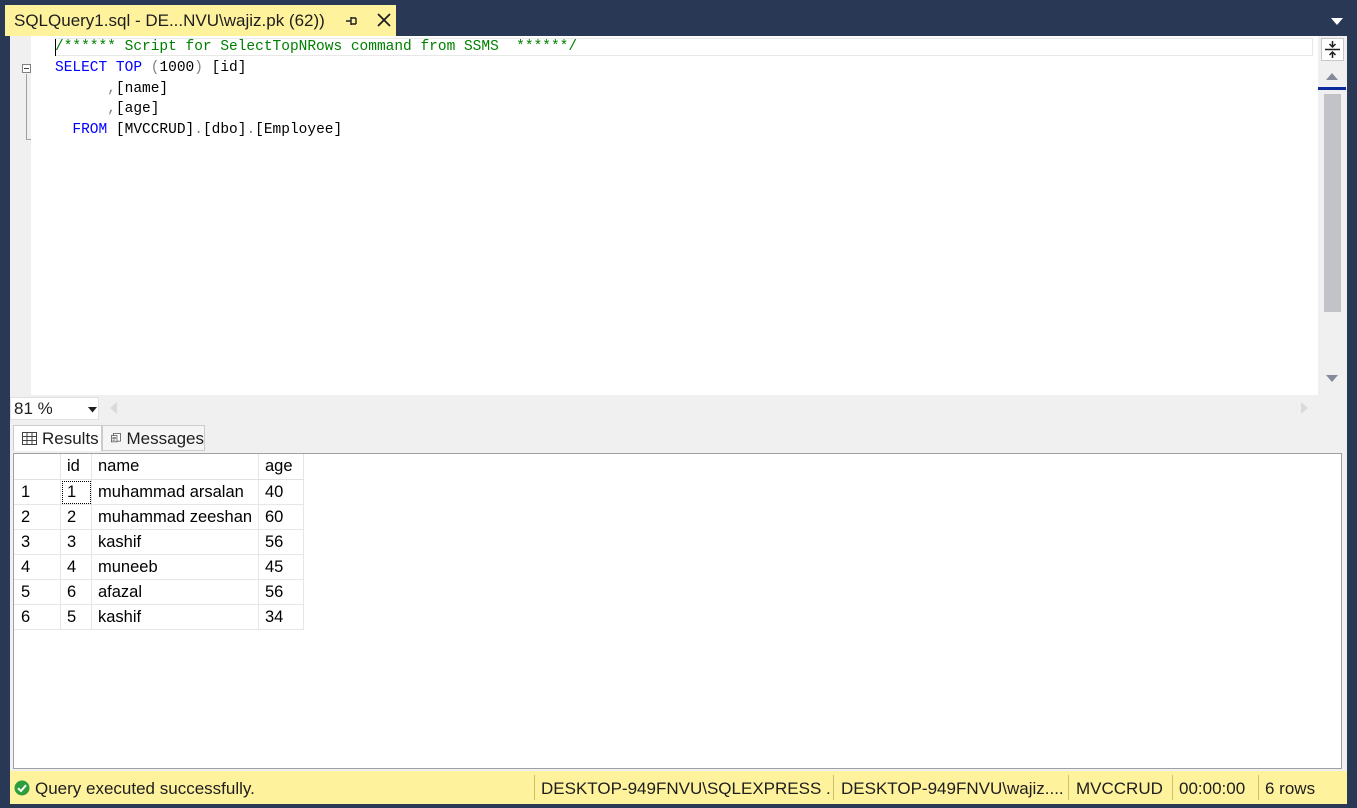  What do you see at coordinates (33, 408) in the screenshot?
I see `zoom-level-value: 81 %` at bounding box center [33, 408].